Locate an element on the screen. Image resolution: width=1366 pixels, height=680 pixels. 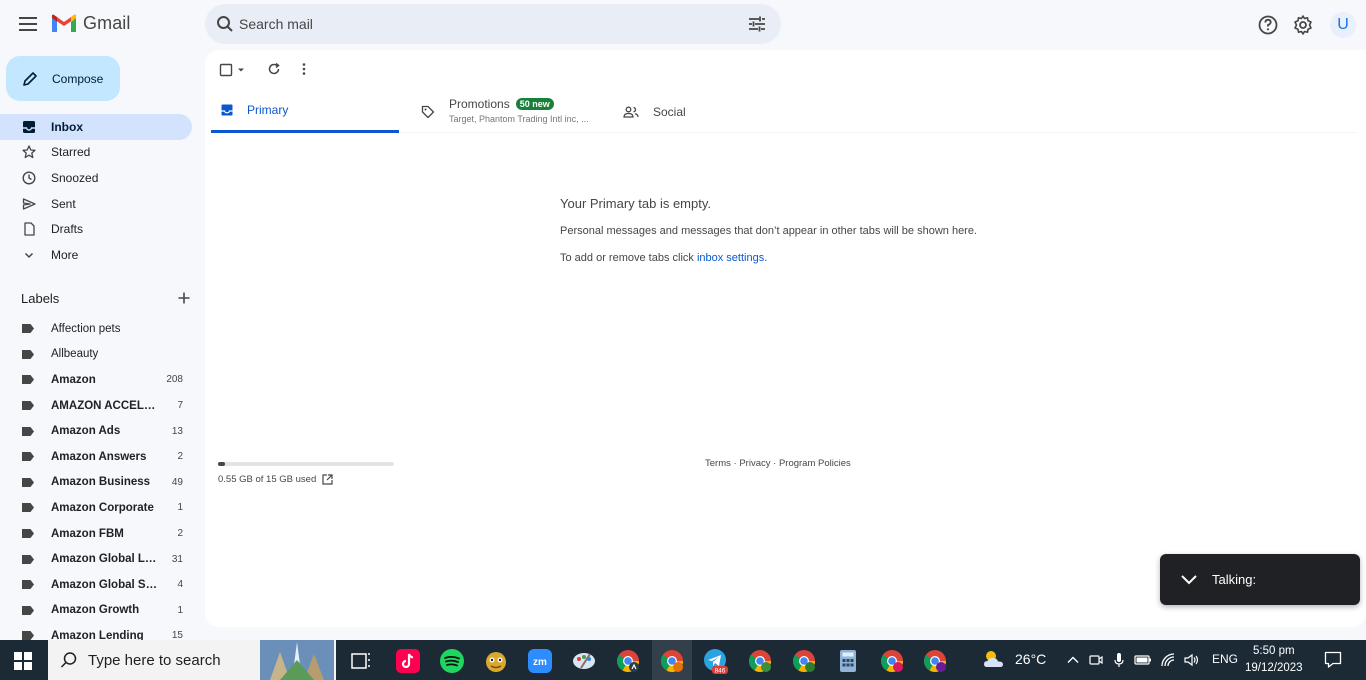
zoom-icon: zm is located at coordinates (540, 661).